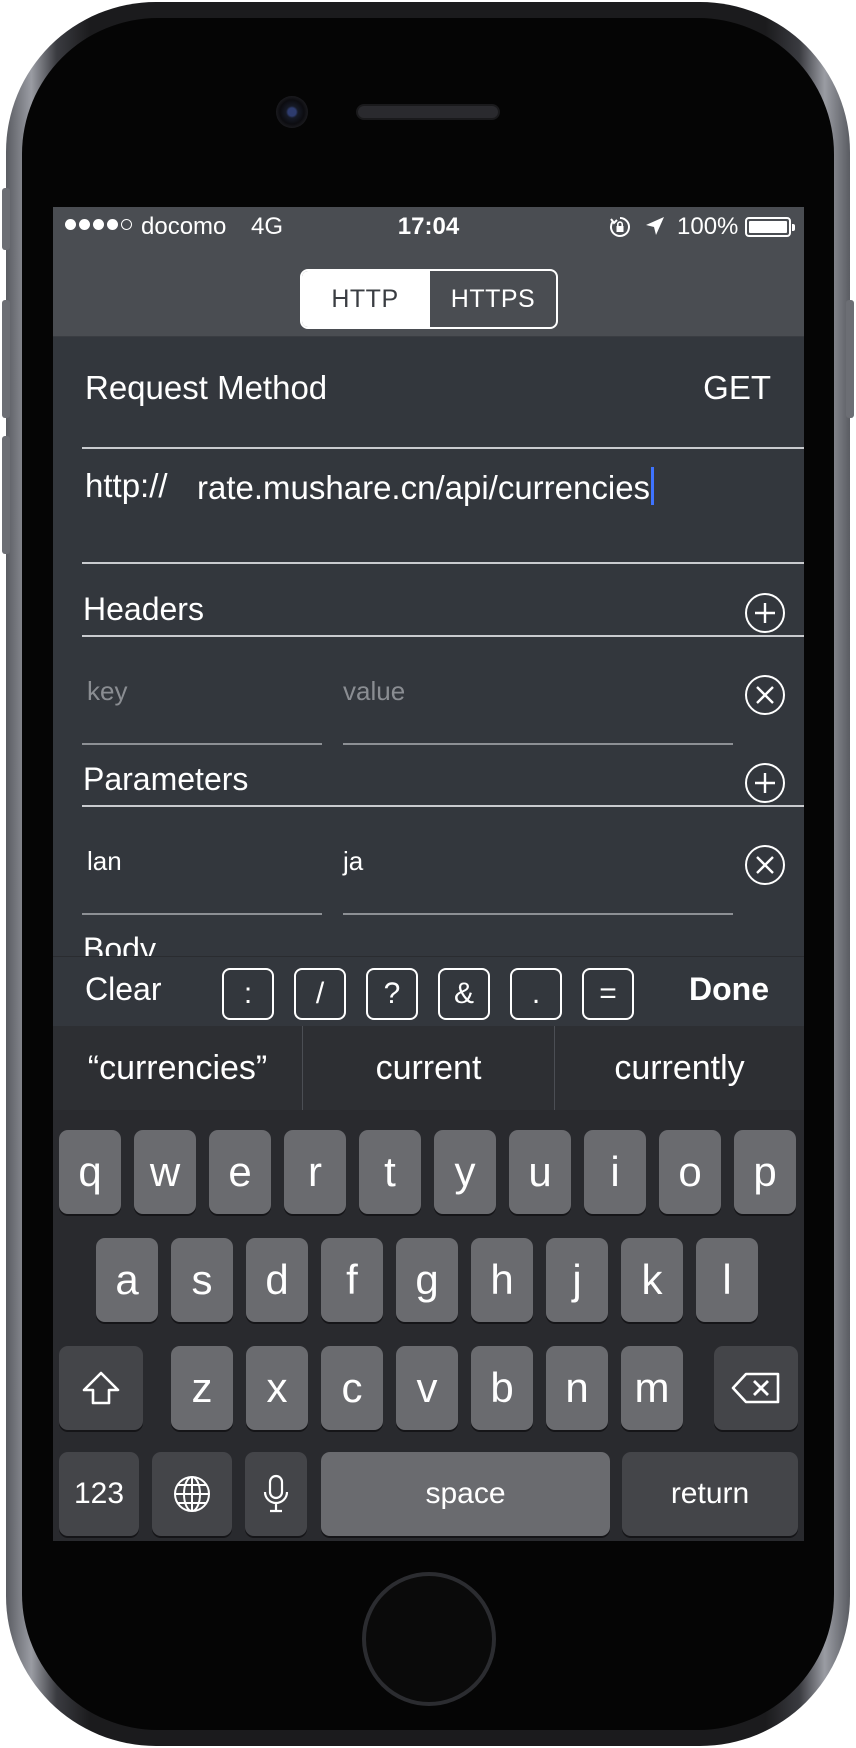 This screenshot has height=1748, width=856. Describe the element at coordinates (708, 226) in the screenshot. I see `battery-percent: 100%` at that location.